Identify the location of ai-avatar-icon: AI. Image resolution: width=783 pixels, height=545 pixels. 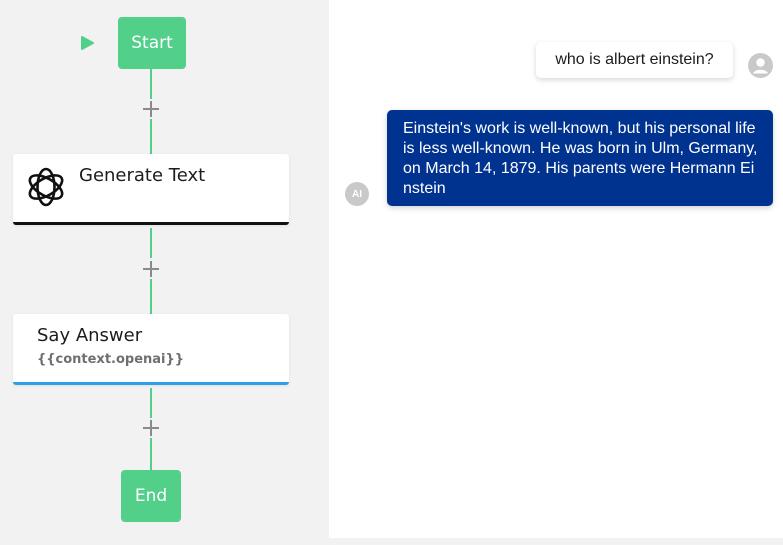
(357, 194).